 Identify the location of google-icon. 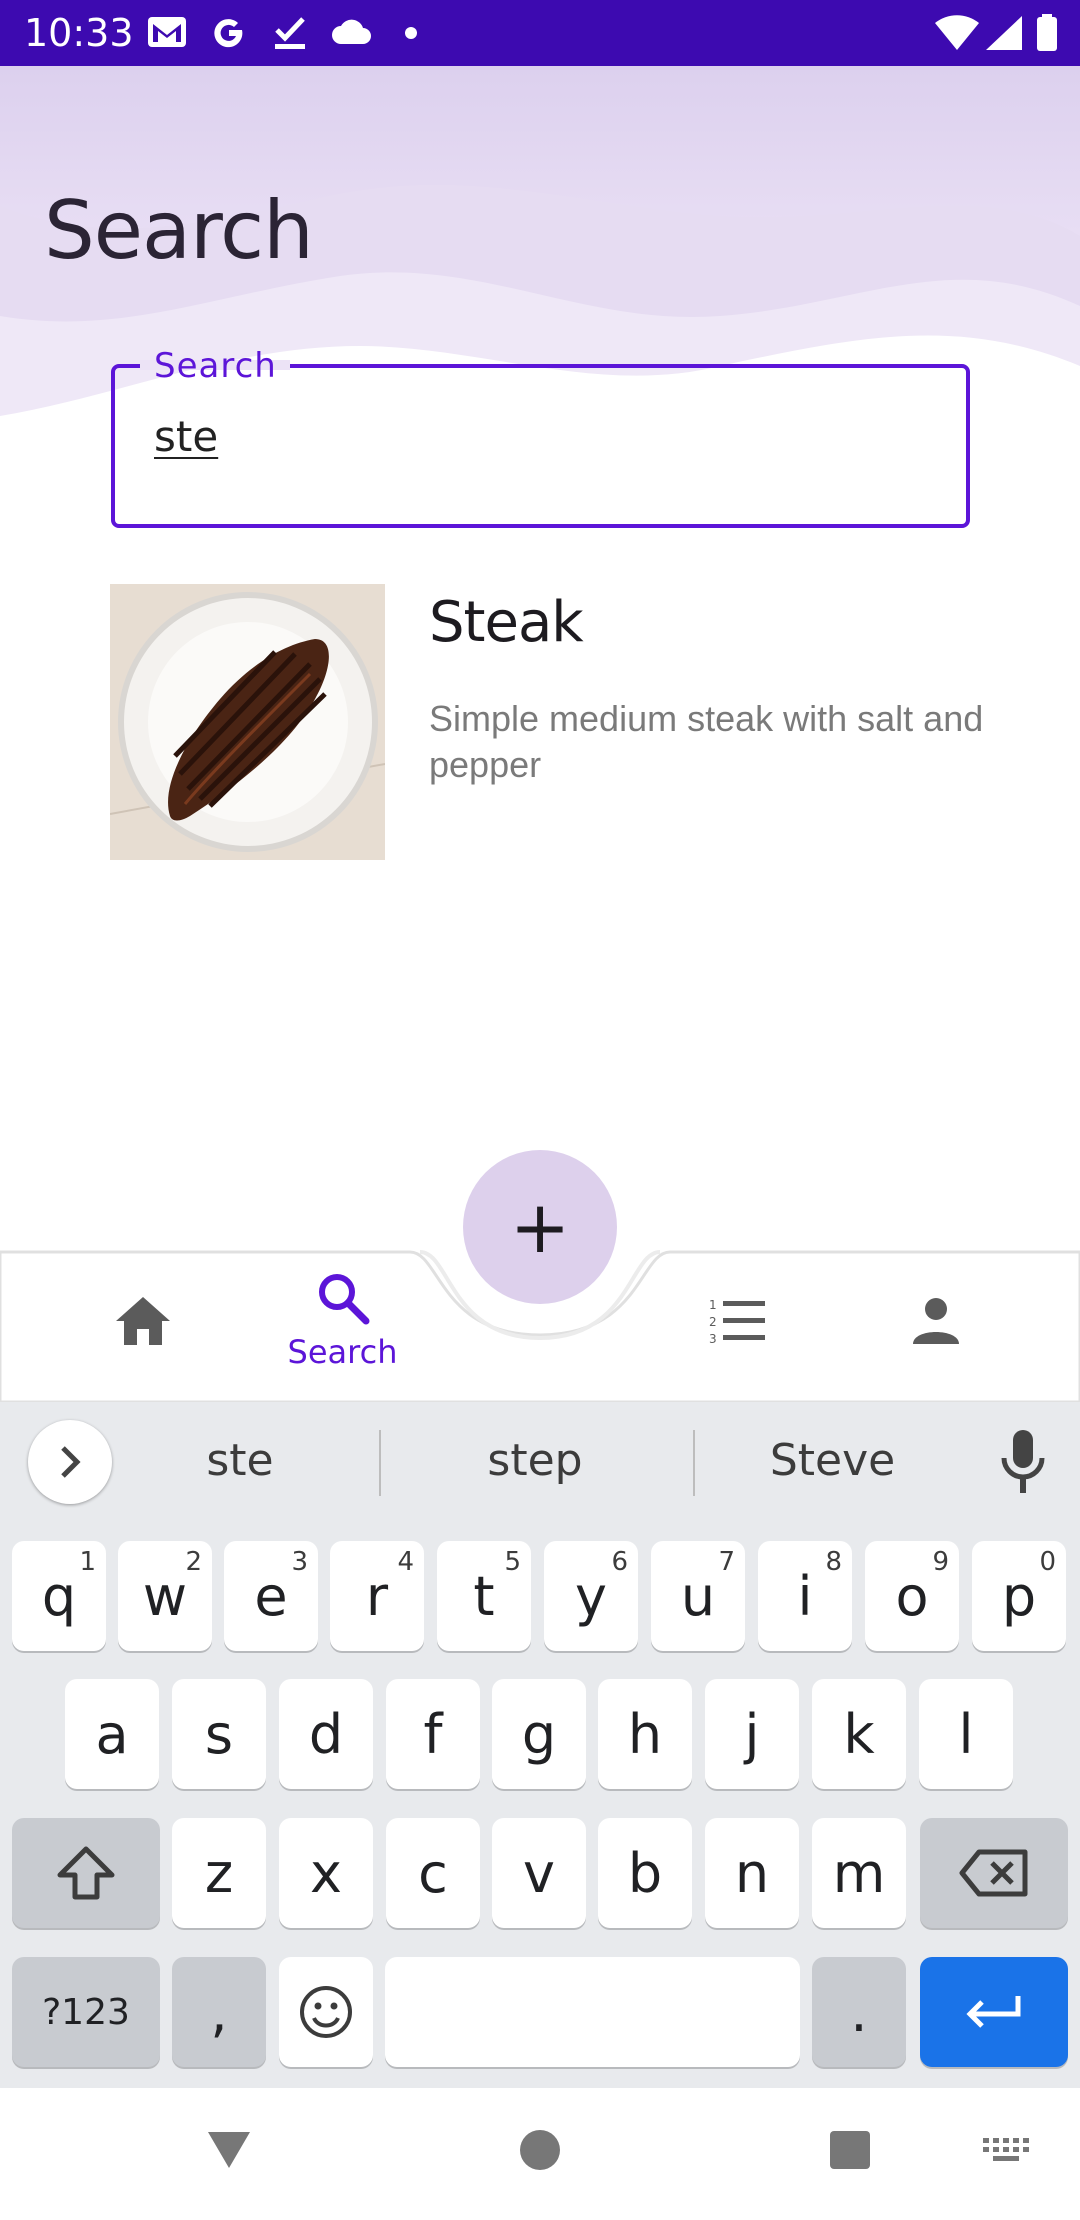
(229, 33).